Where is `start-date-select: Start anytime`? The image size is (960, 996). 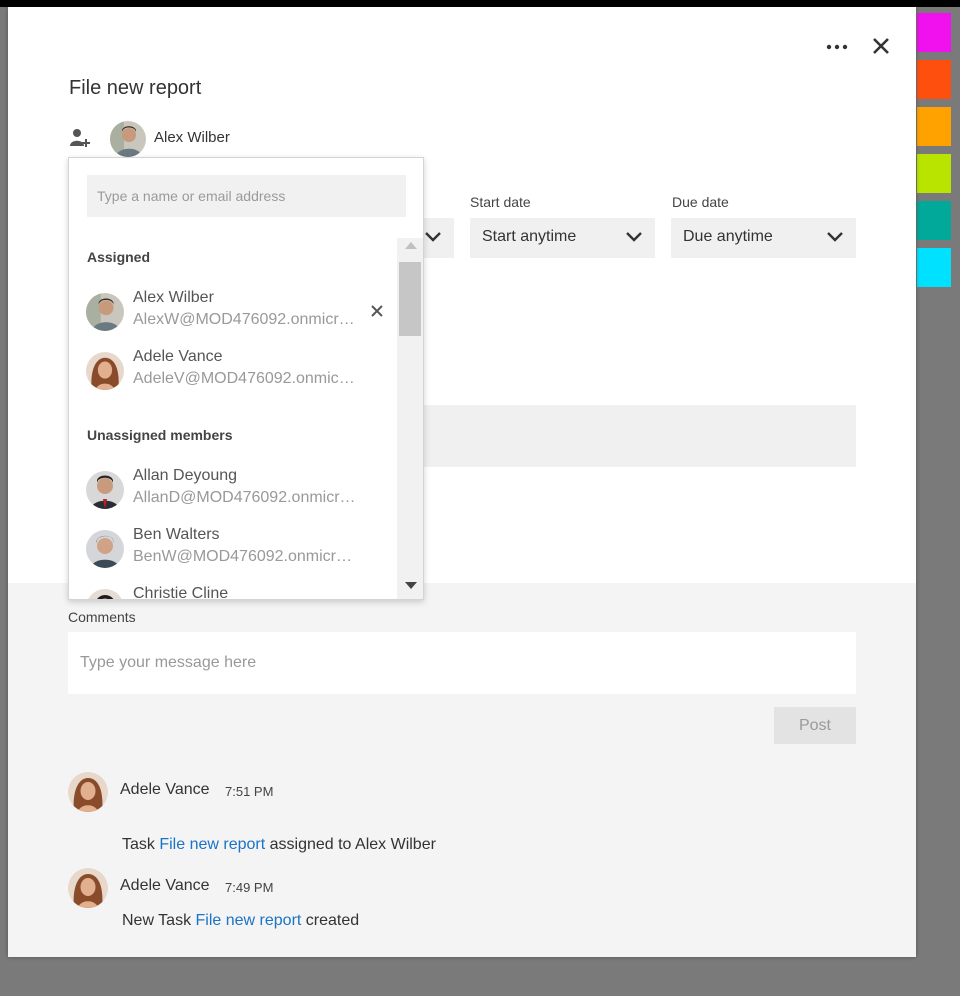 start-date-select: Start anytime is located at coordinates (562, 238).